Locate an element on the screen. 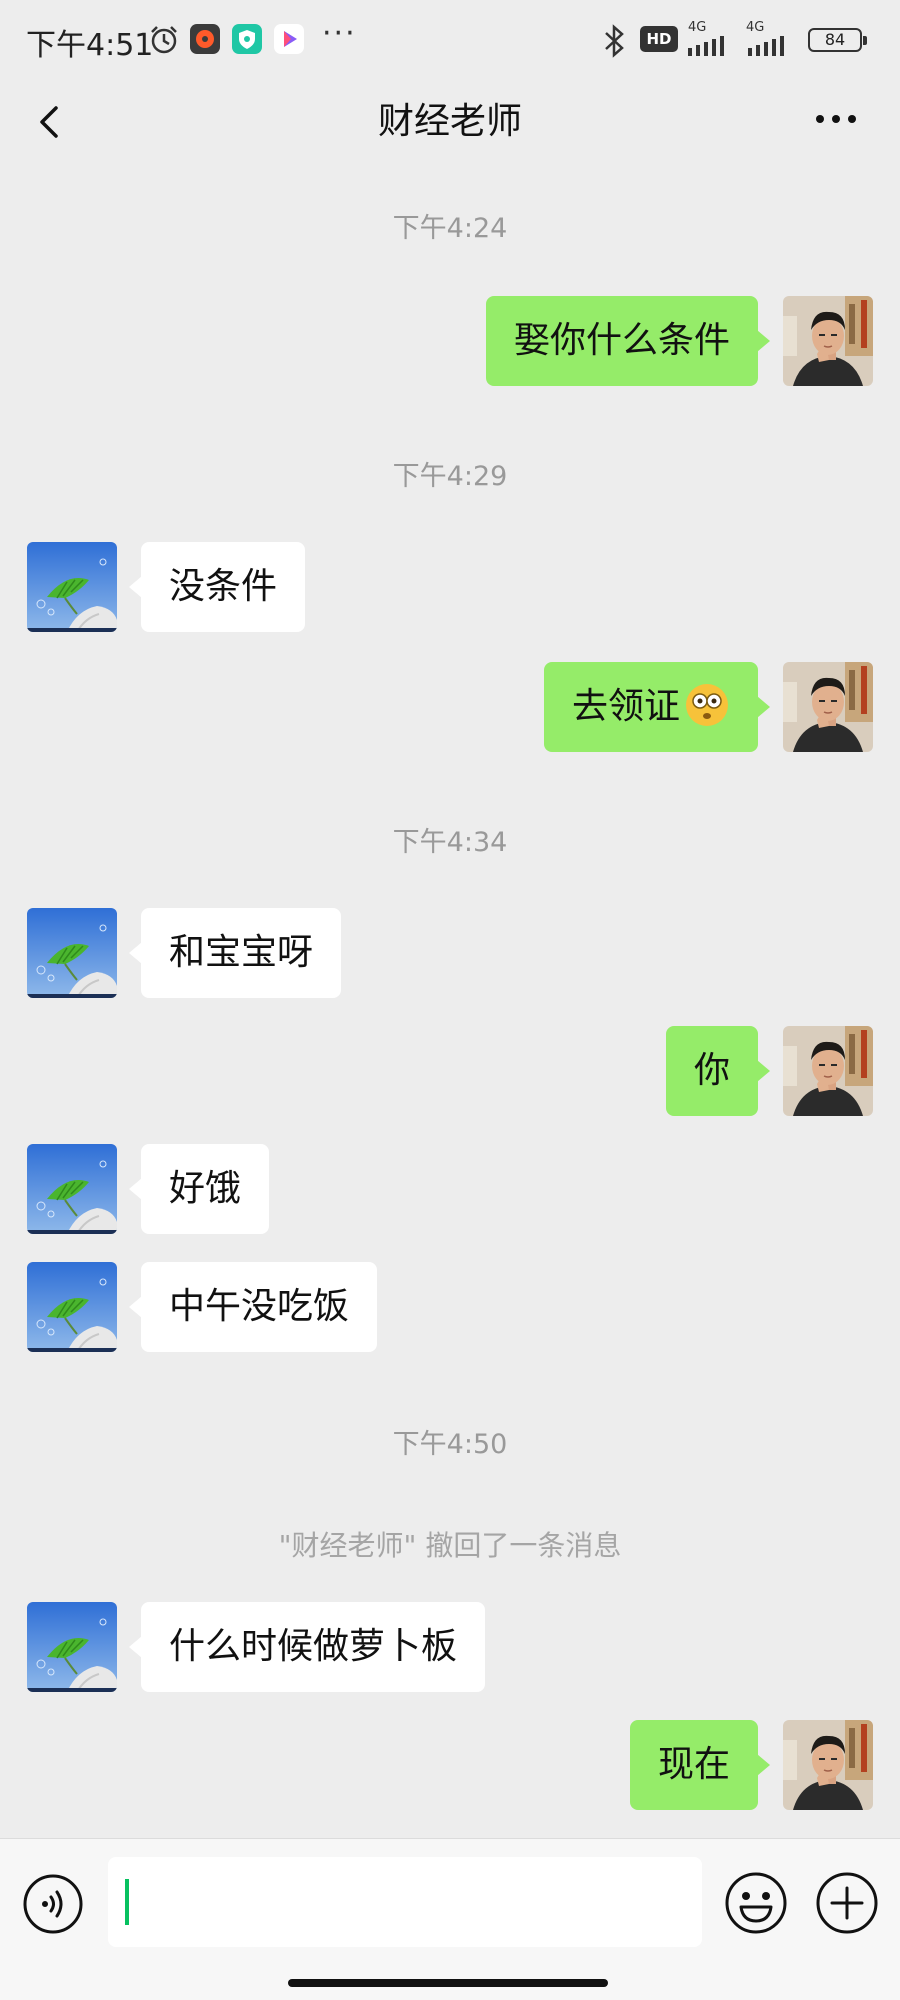 The image size is (900, 2000). page-title: 财经老师 is located at coordinates (449, 121).